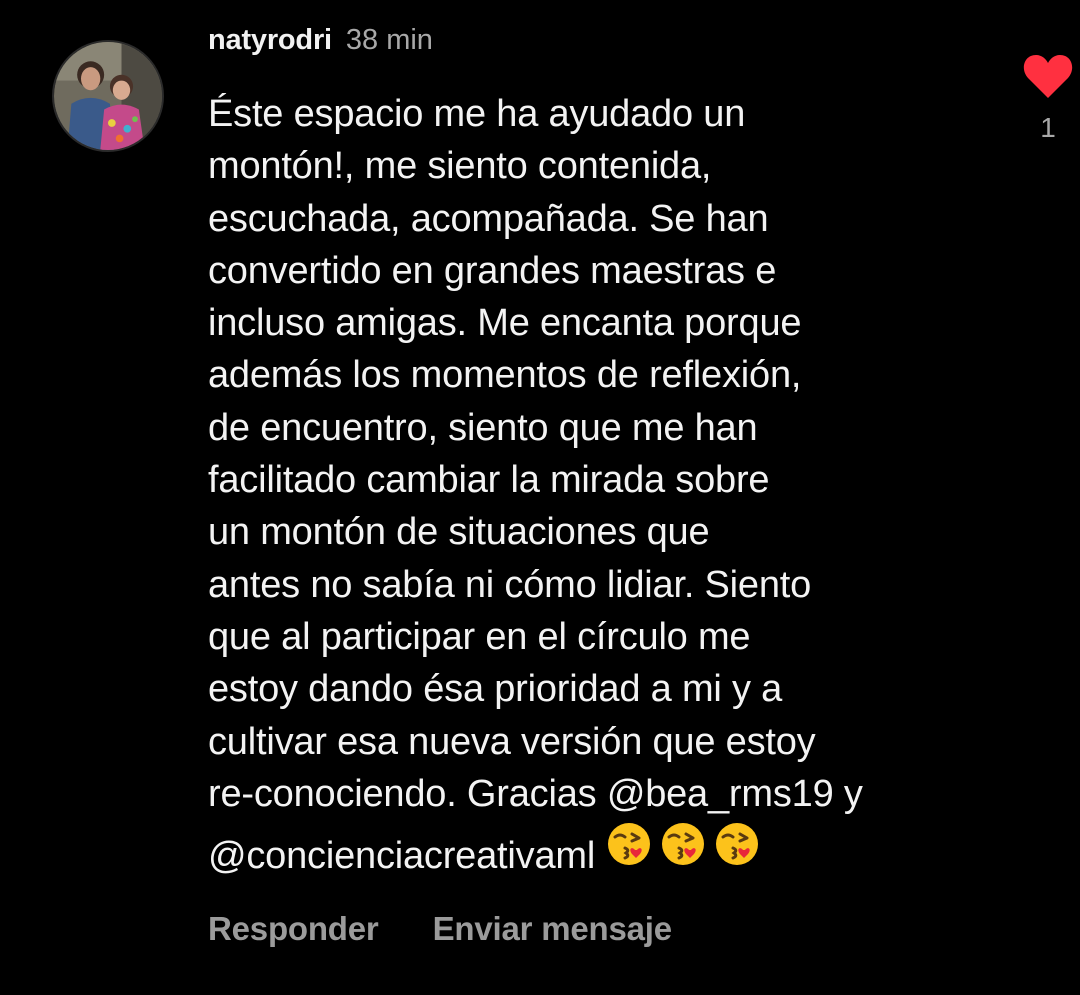 This screenshot has width=1080, height=995. I want to click on comment-actions: Responder Enviar mensaje, so click(440, 929).